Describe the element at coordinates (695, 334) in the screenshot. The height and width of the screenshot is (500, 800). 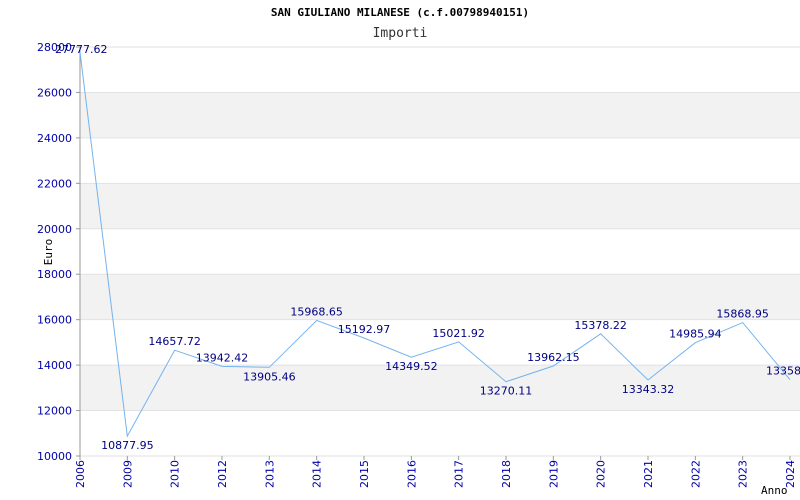
I see `data-label: 14985.94` at that location.